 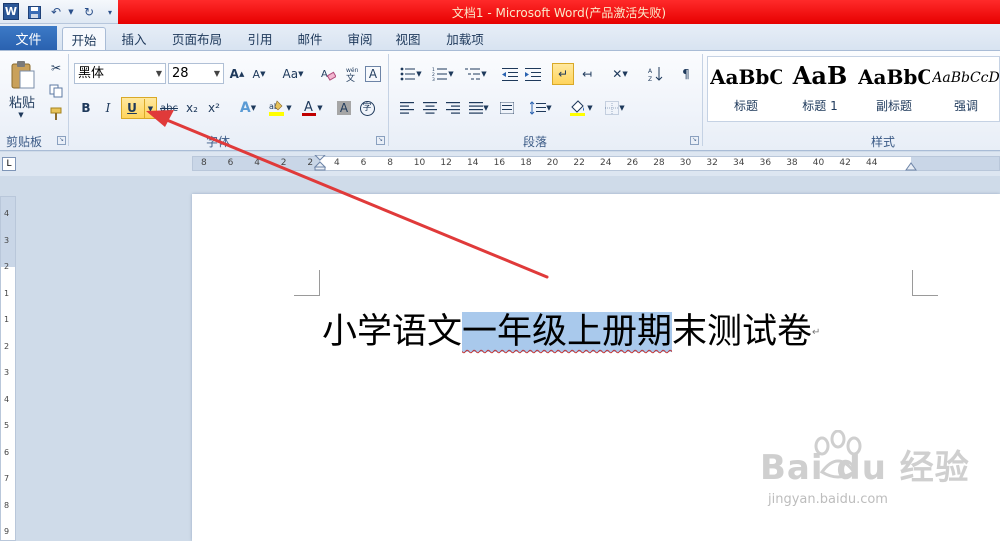 I want to click on highlight-icon: ab, so click(x=277, y=108).